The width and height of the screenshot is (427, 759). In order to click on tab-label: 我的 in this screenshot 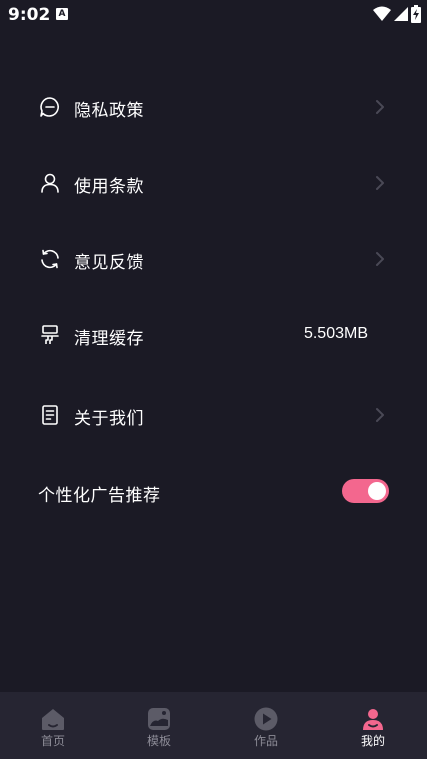, I will do `click(372, 741)`.